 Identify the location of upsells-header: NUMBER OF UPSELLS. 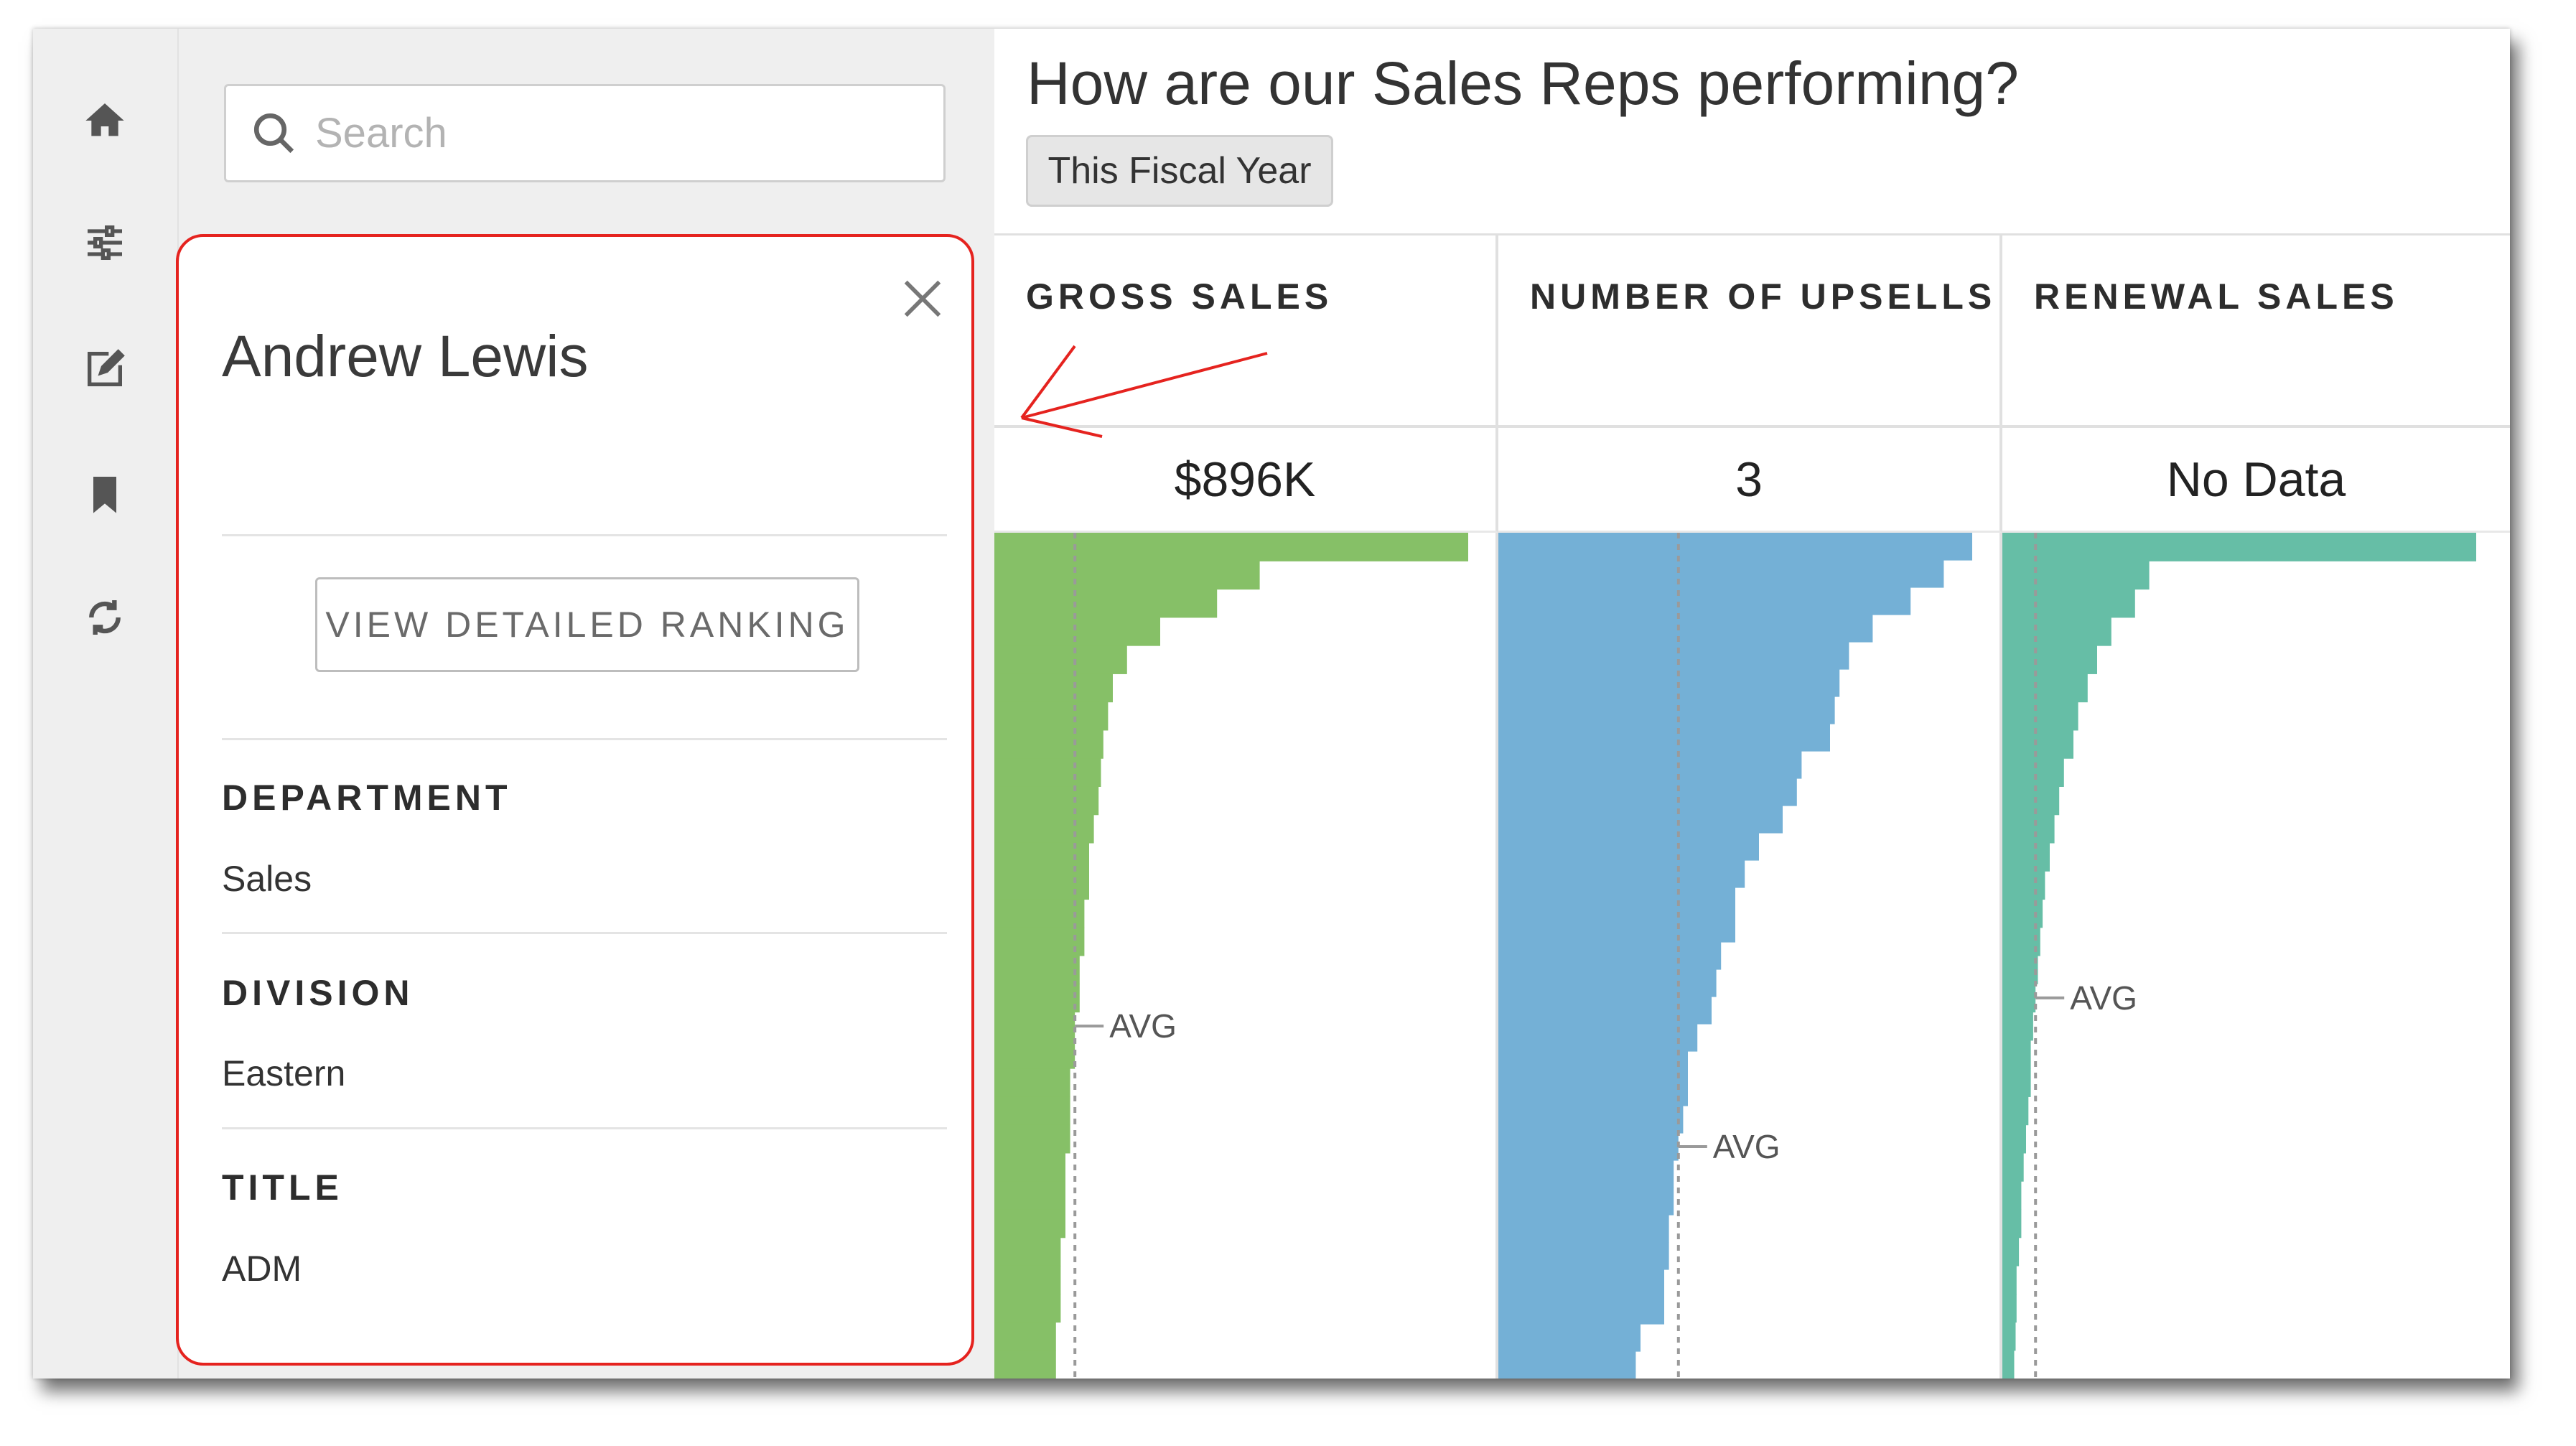
(1750, 330).